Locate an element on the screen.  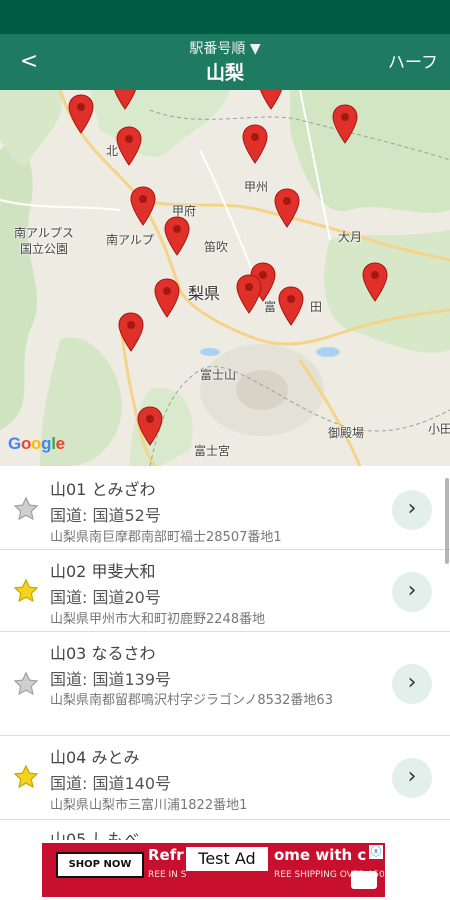
ad-sub-left: REE IN S is located at coordinates (167, 875).